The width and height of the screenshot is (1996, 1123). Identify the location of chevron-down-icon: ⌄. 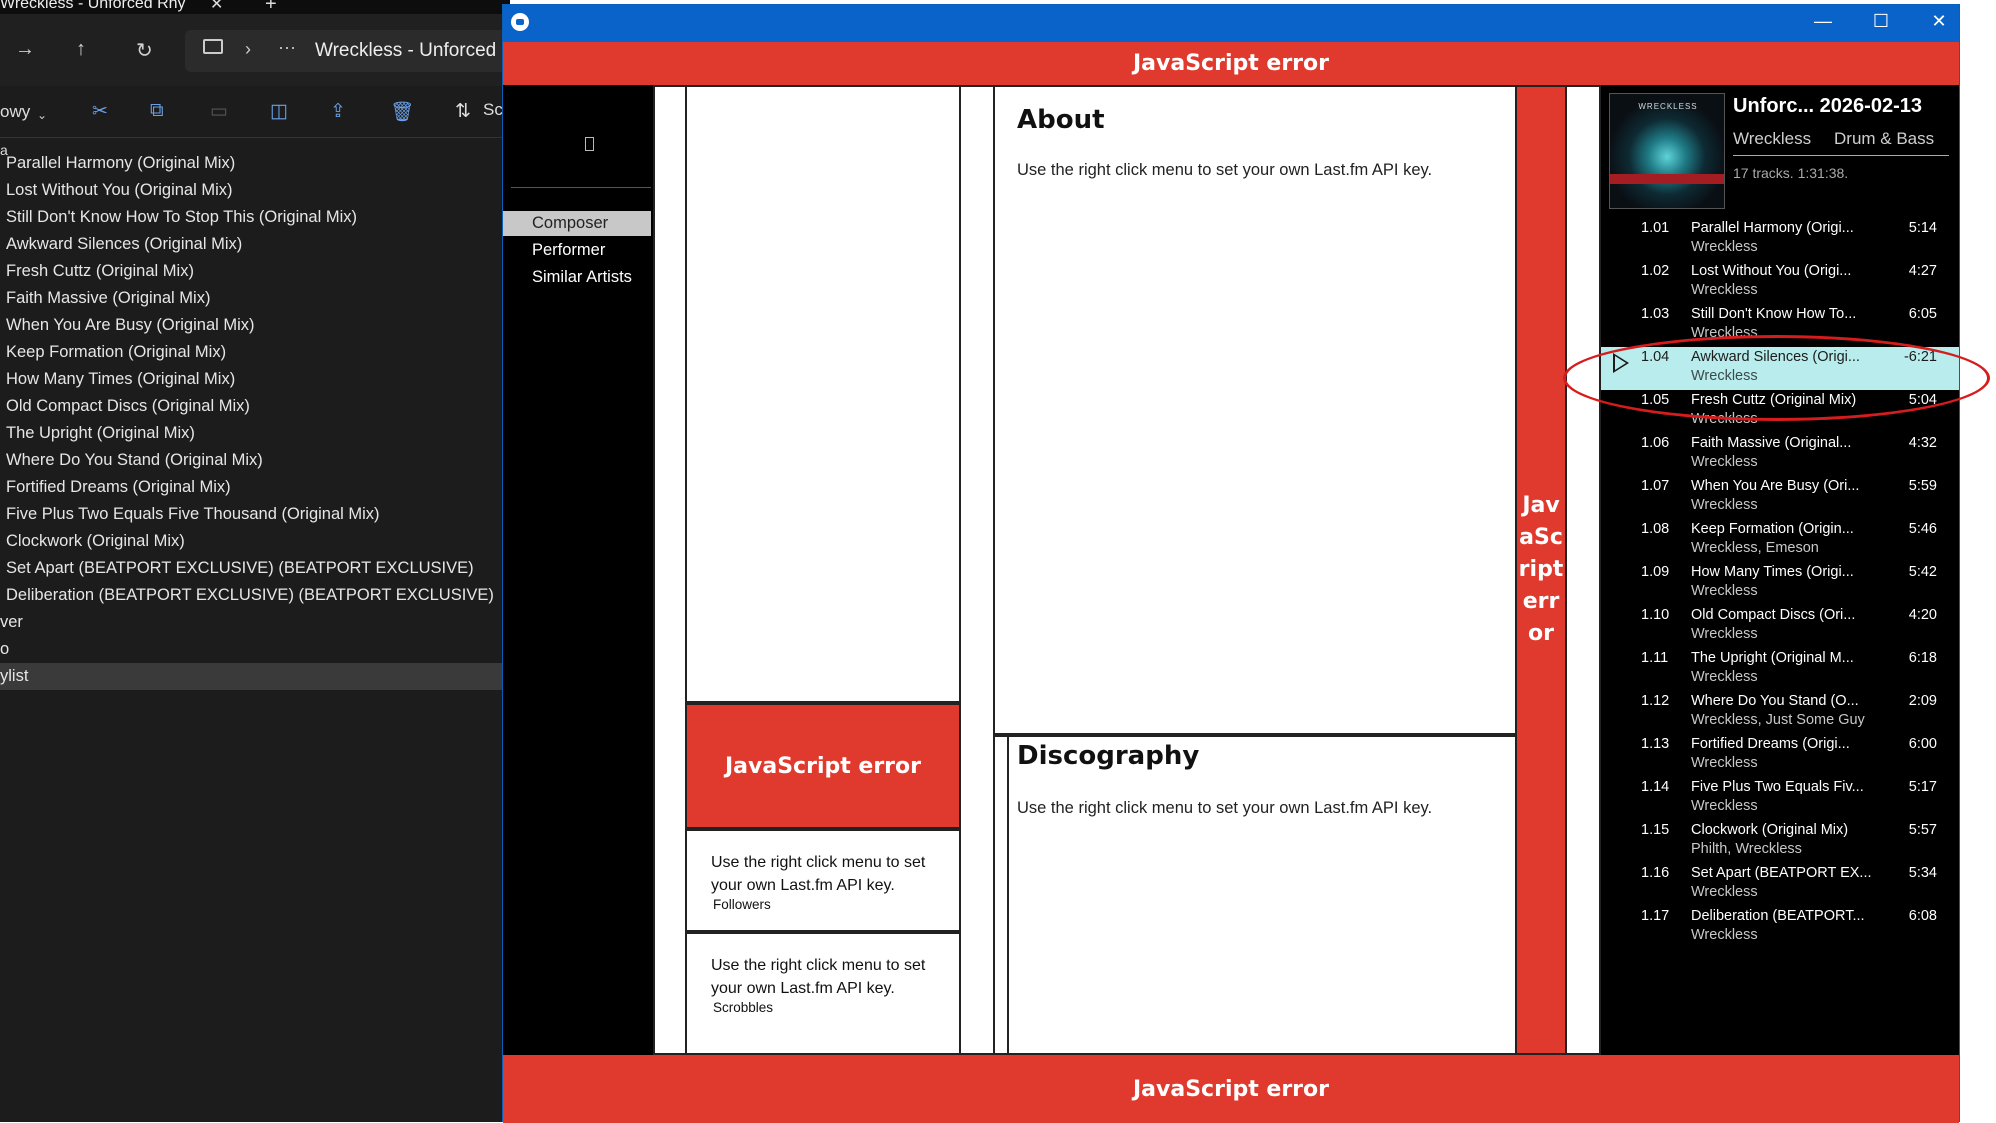
(42, 115).